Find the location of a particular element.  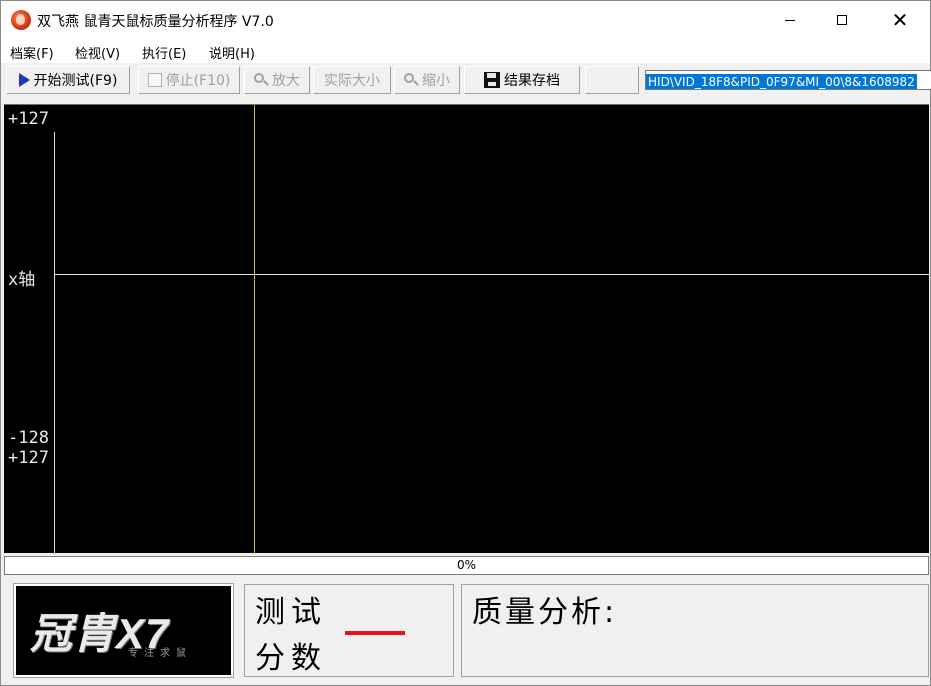

zoom-in-button: 放大 is located at coordinates (277, 80).